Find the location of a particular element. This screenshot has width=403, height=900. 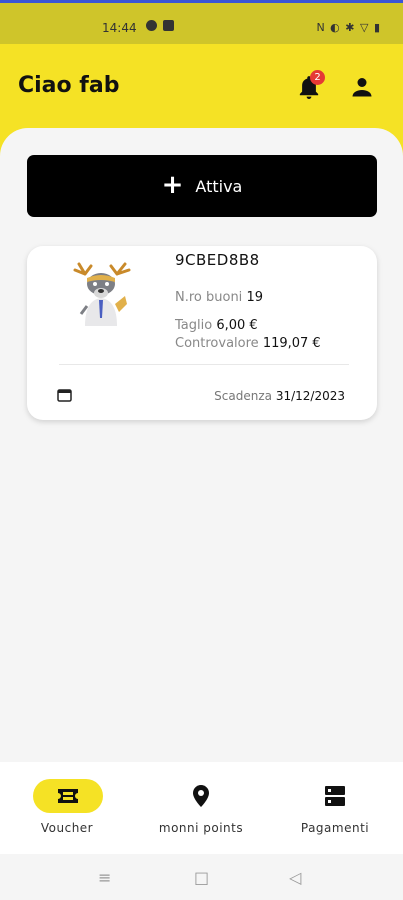

ticket-icon is located at coordinates (68, 796).